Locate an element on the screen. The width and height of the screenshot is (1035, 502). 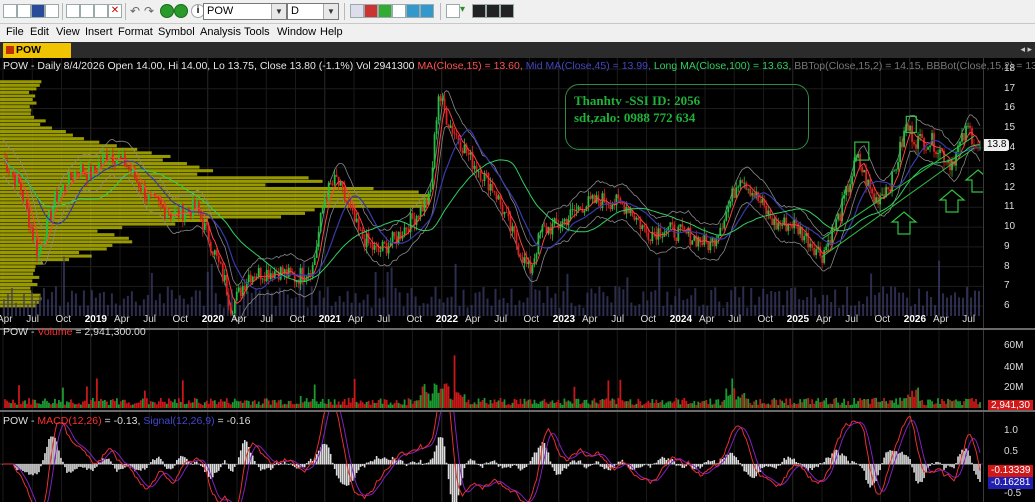
save-icon is located at coordinates (38, 11).